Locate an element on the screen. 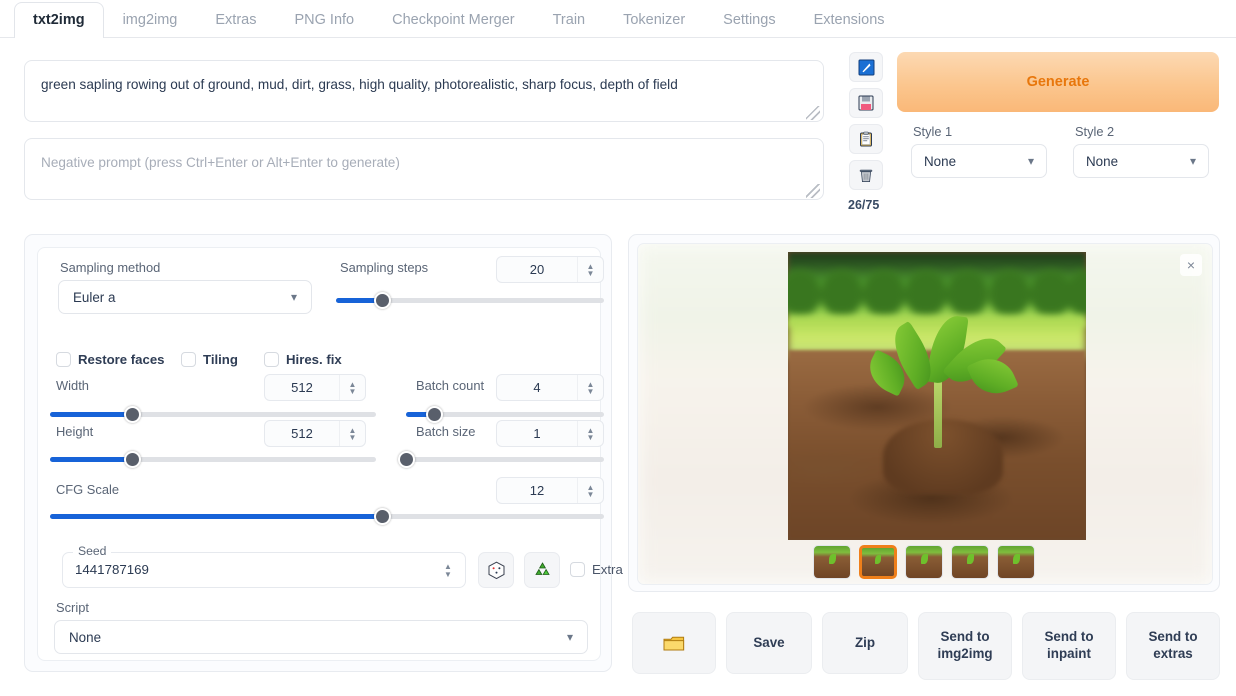 The image size is (1236, 696). batch-count-input: 4 ▲ ▼ is located at coordinates (550, 387).